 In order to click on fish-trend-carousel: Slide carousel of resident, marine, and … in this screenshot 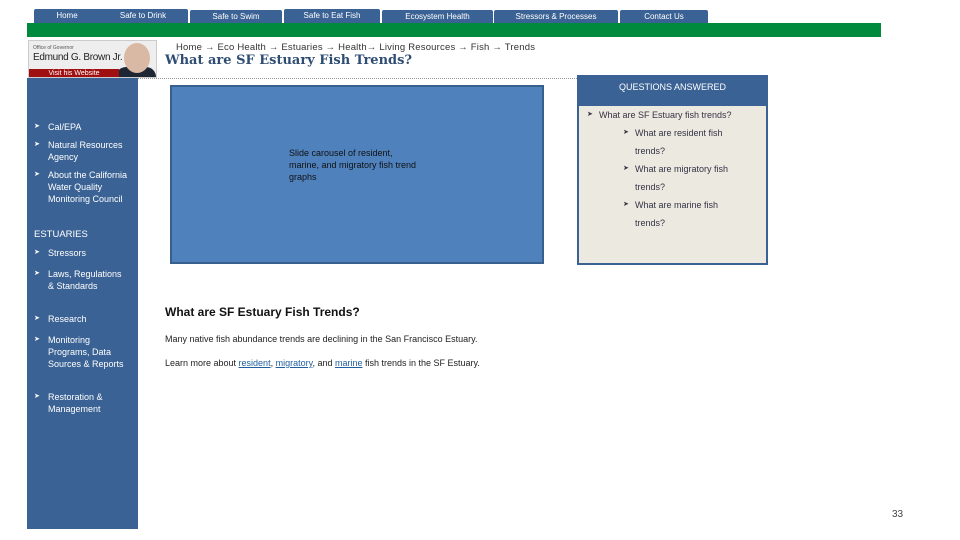, I will do `click(357, 174)`.